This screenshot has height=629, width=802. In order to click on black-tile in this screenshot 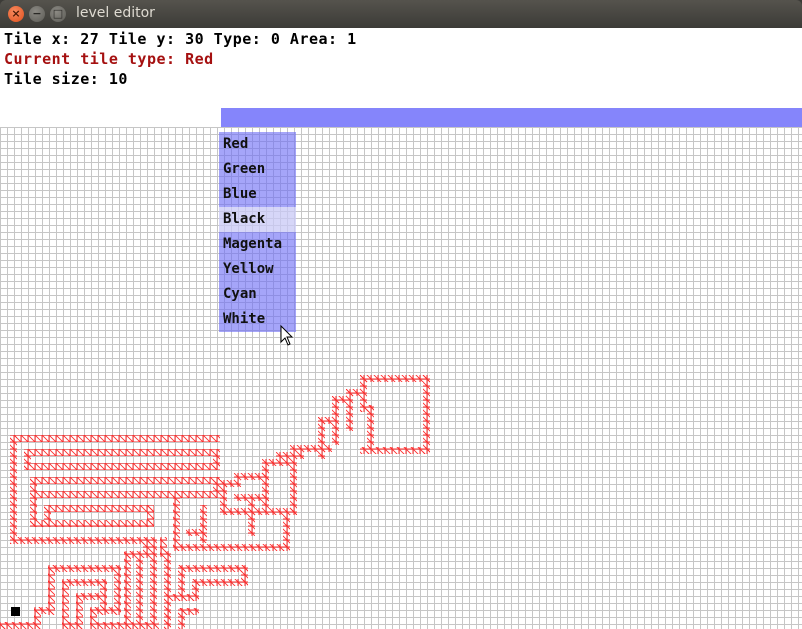, I will do `click(15, 611)`.